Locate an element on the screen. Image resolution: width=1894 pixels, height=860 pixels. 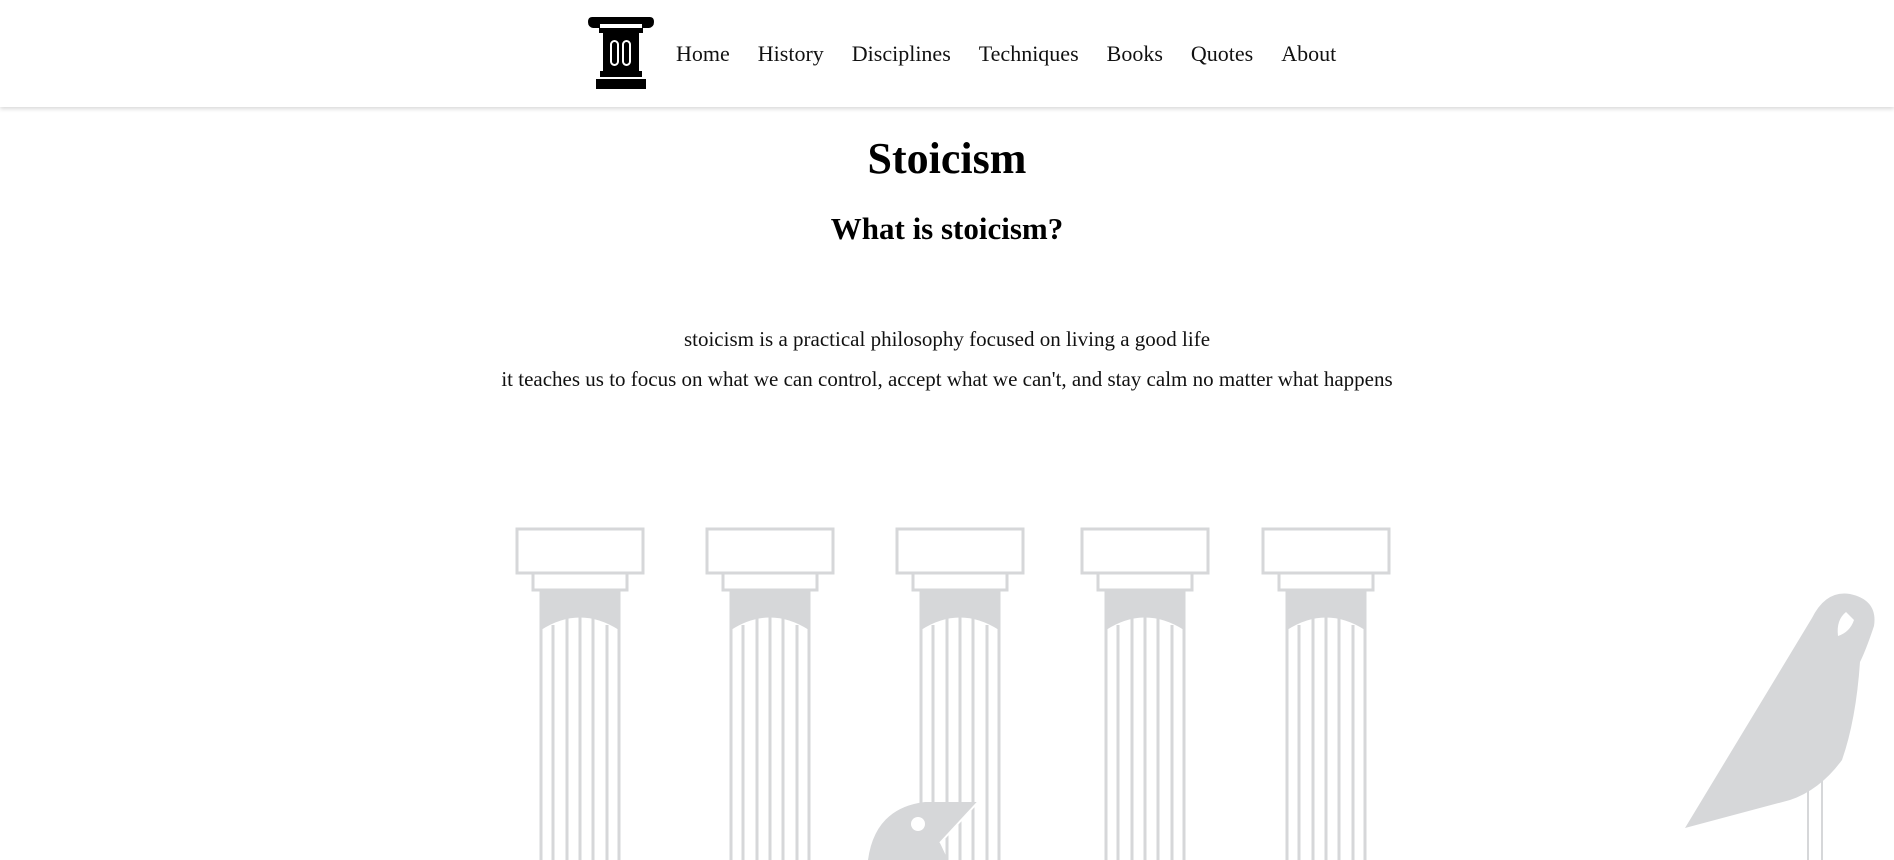
bird-icon is located at coordinates (1780, 726).